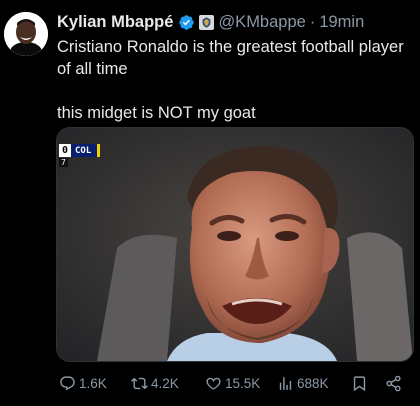 The height and width of the screenshot is (406, 420). What do you see at coordinates (139, 383) in the screenshot?
I see `repost-icon` at bounding box center [139, 383].